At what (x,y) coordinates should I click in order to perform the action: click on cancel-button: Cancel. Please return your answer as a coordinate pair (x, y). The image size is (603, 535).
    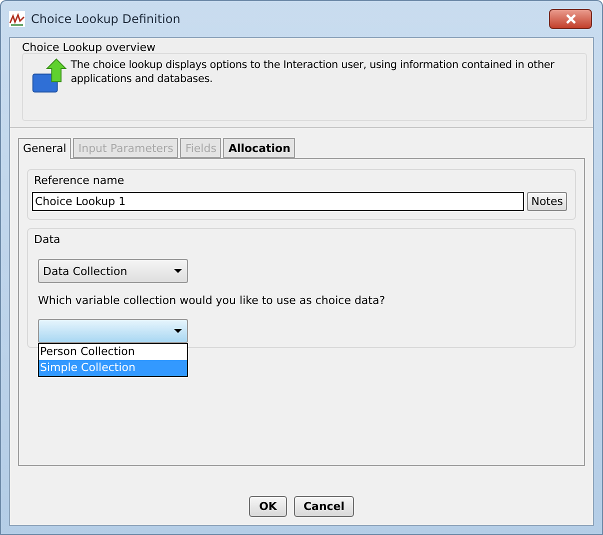
    Looking at the image, I should click on (324, 506).